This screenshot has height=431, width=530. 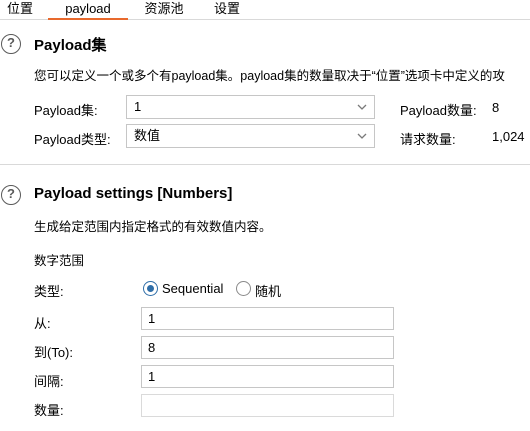 What do you see at coordinates (267, 405) in the screenshot?
I see `how-many-input` at bounding box center [267, 405].